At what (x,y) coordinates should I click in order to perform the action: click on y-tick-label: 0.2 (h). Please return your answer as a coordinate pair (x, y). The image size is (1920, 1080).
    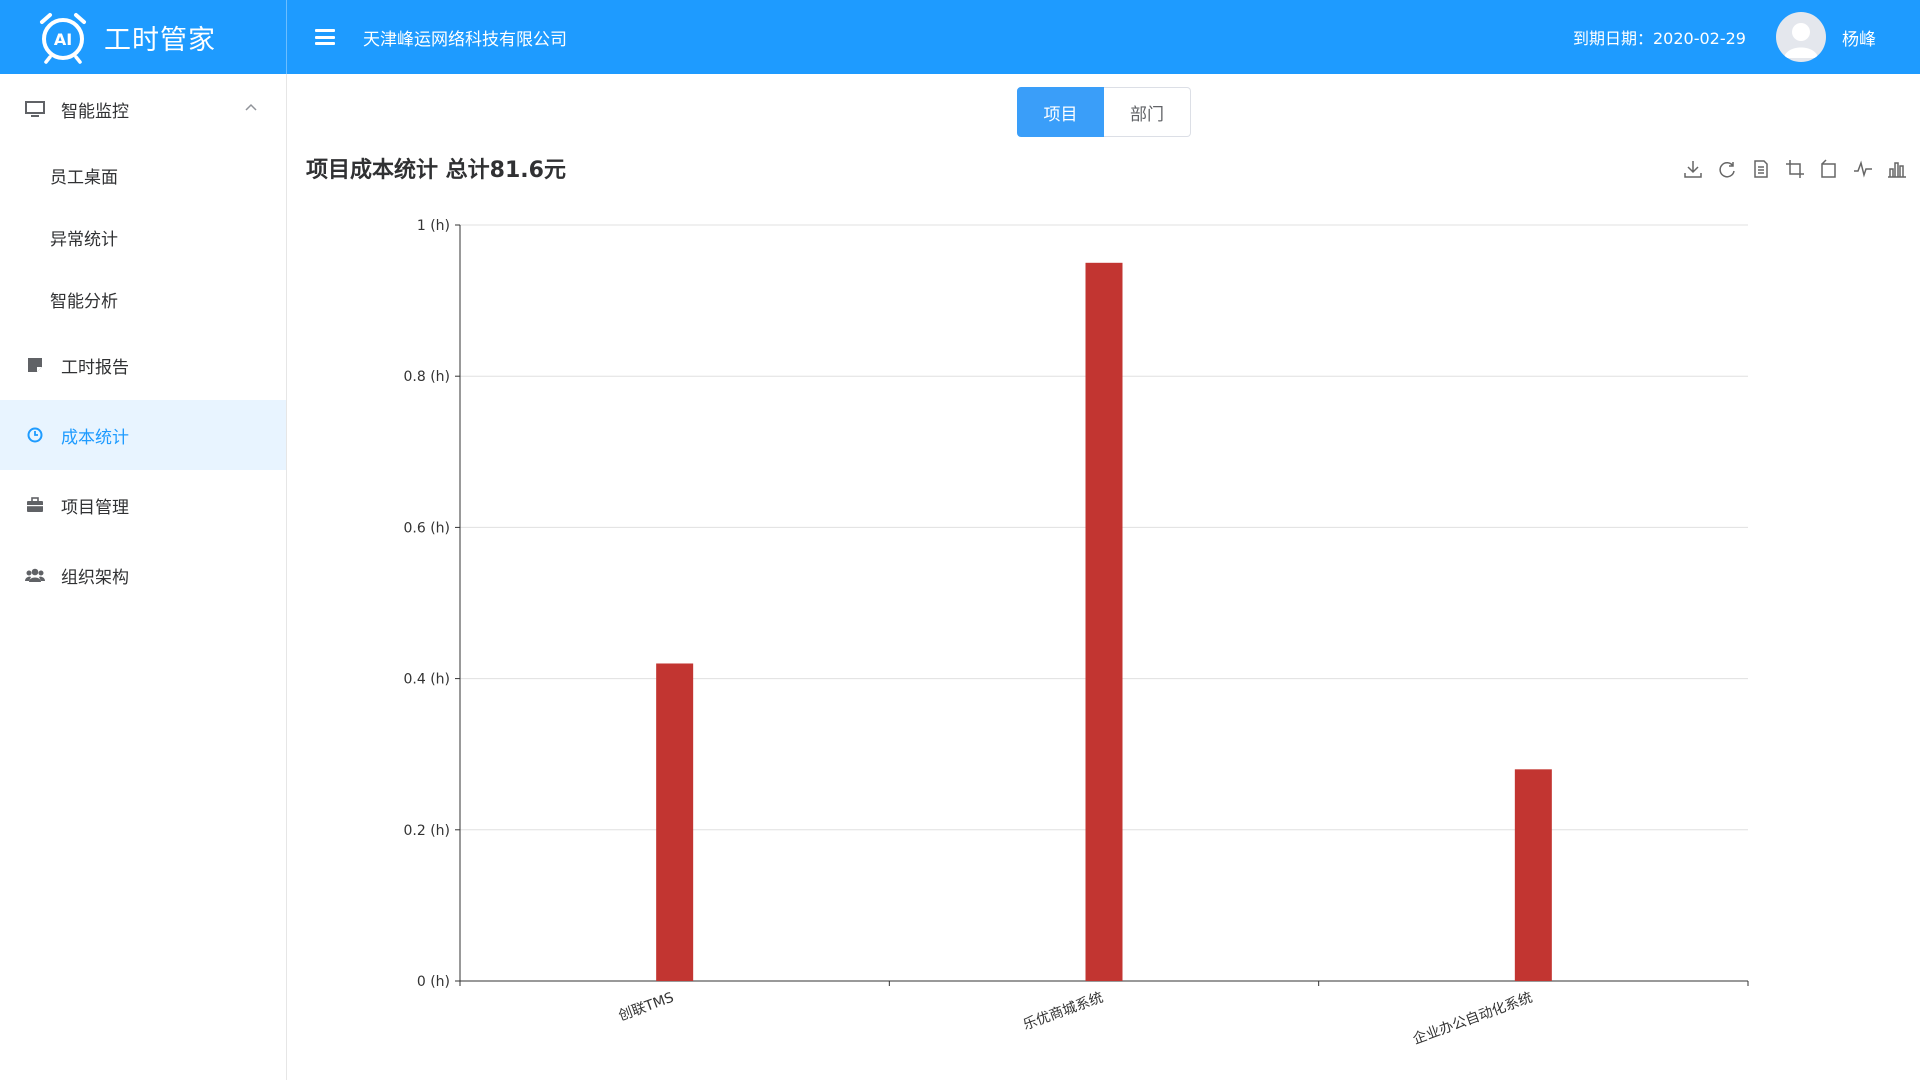
    Looking at the image, I should click on (426, 831).